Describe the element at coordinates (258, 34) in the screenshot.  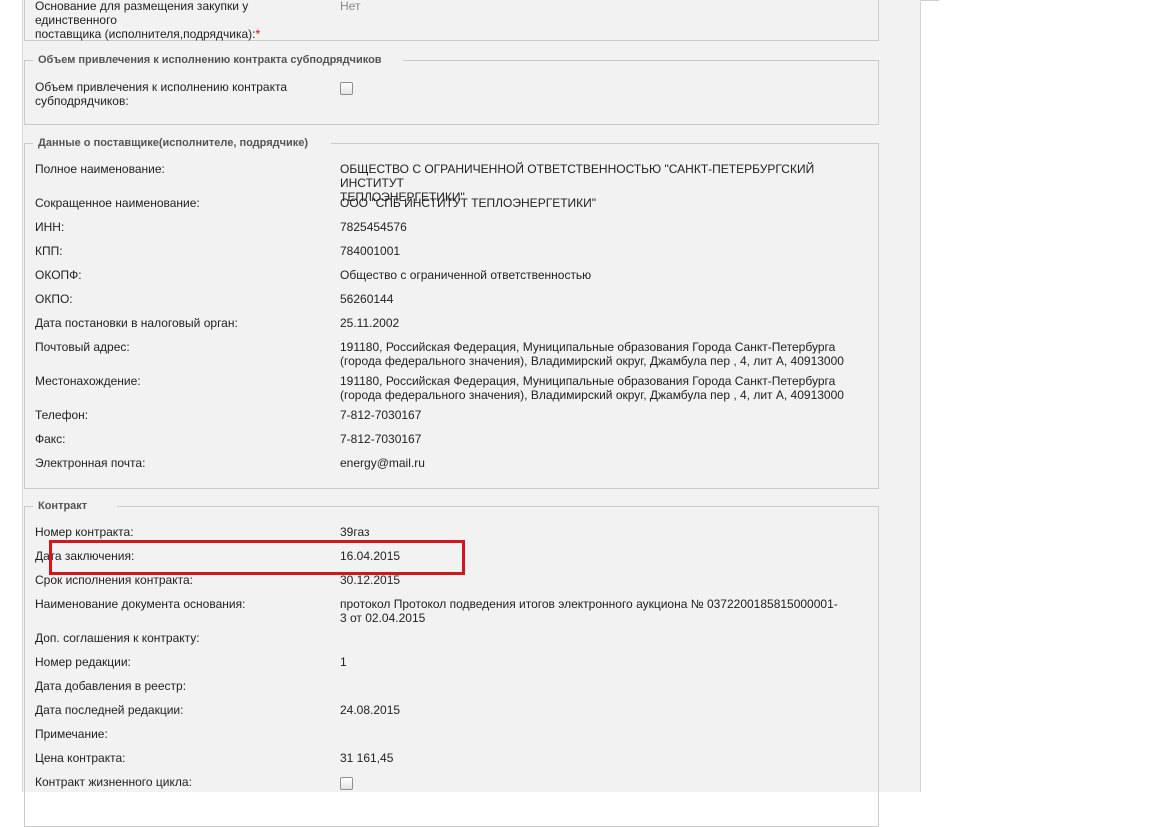
I see `required-mark: *` at that location.